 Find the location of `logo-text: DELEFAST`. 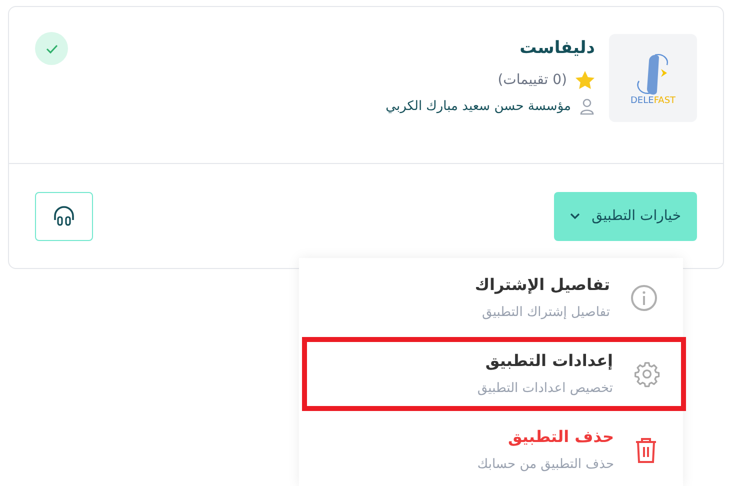

logo-text: DELEFAST is located at coordinates (653, 101).